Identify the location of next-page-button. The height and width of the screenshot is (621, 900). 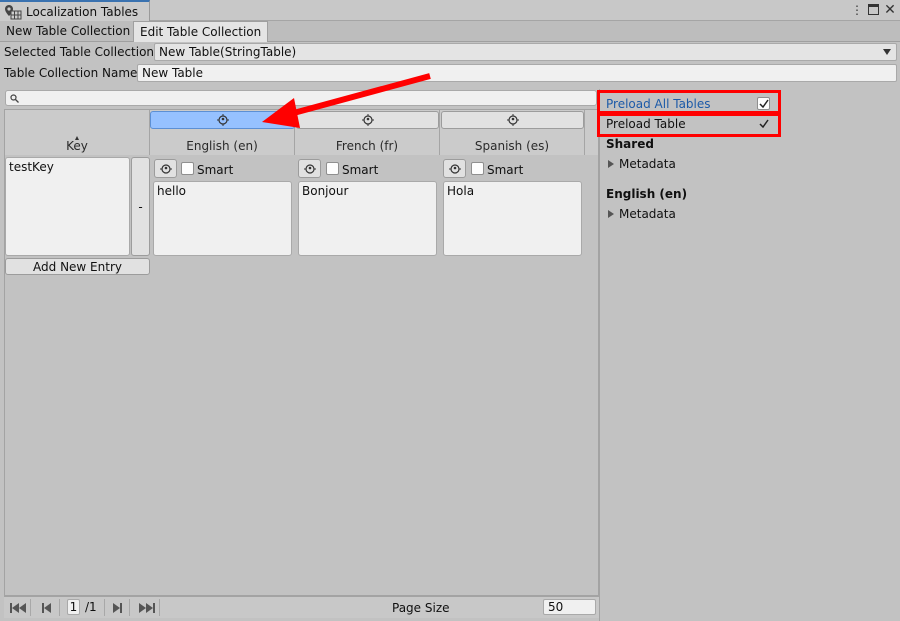
(117, 607).